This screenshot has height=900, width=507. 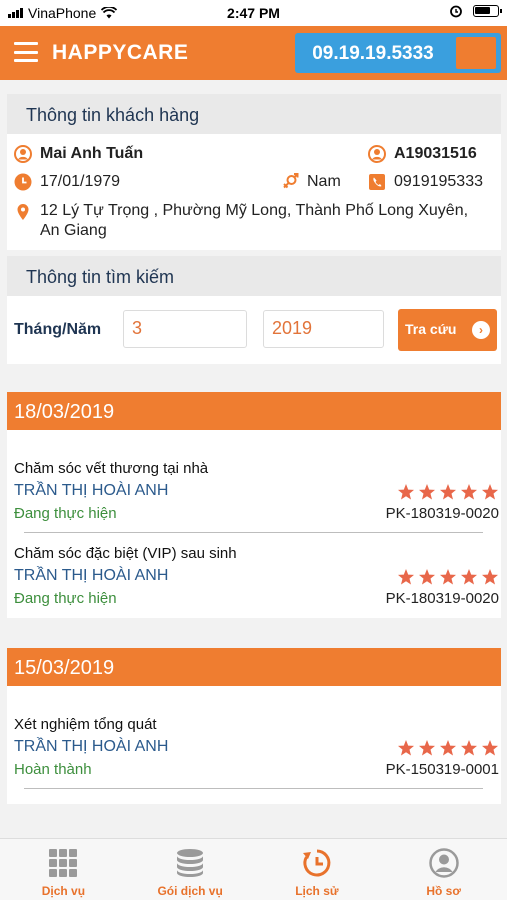 I want to click on date-label: 15/03/2019, so click(x=64, y=668).